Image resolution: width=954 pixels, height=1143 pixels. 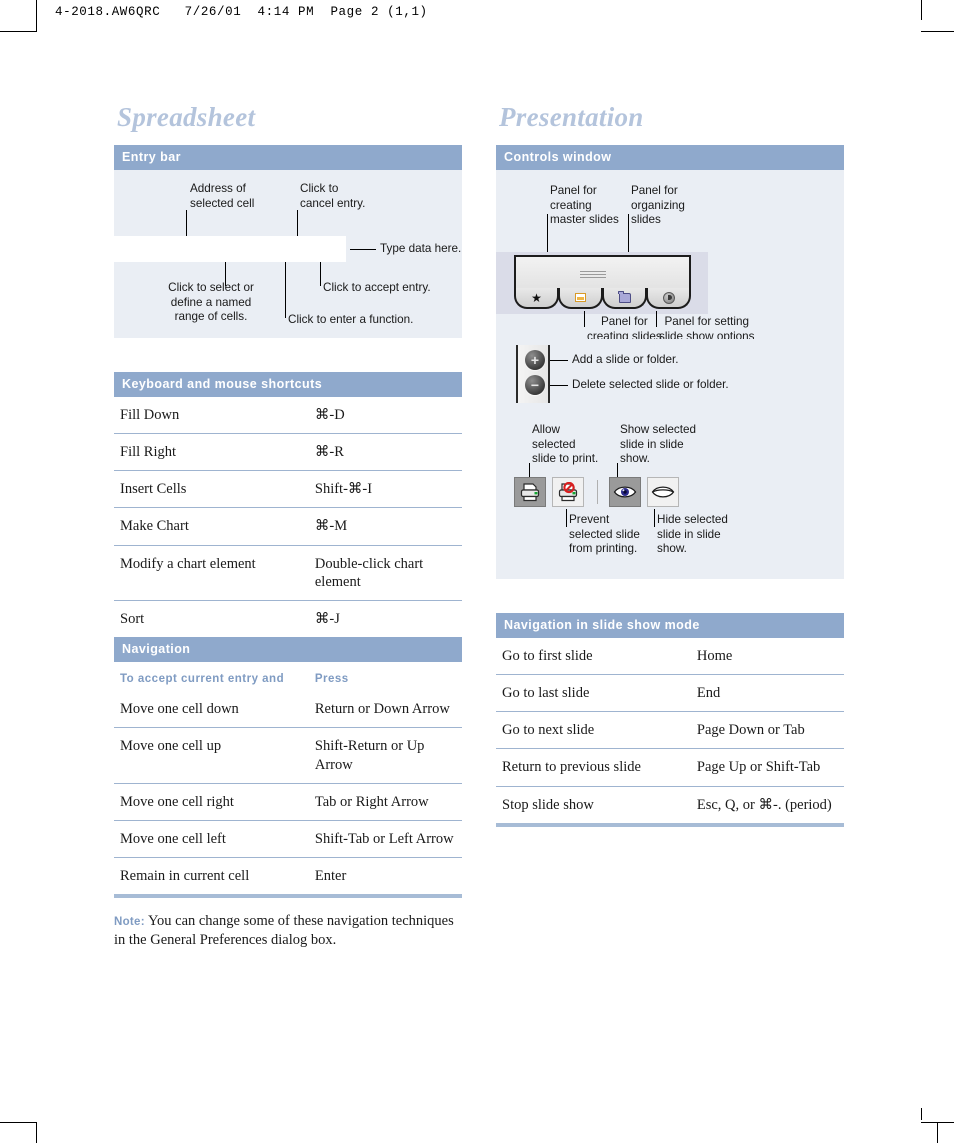 I want to click on controls-window-tabbar: ★, so click(x=602, y=299).